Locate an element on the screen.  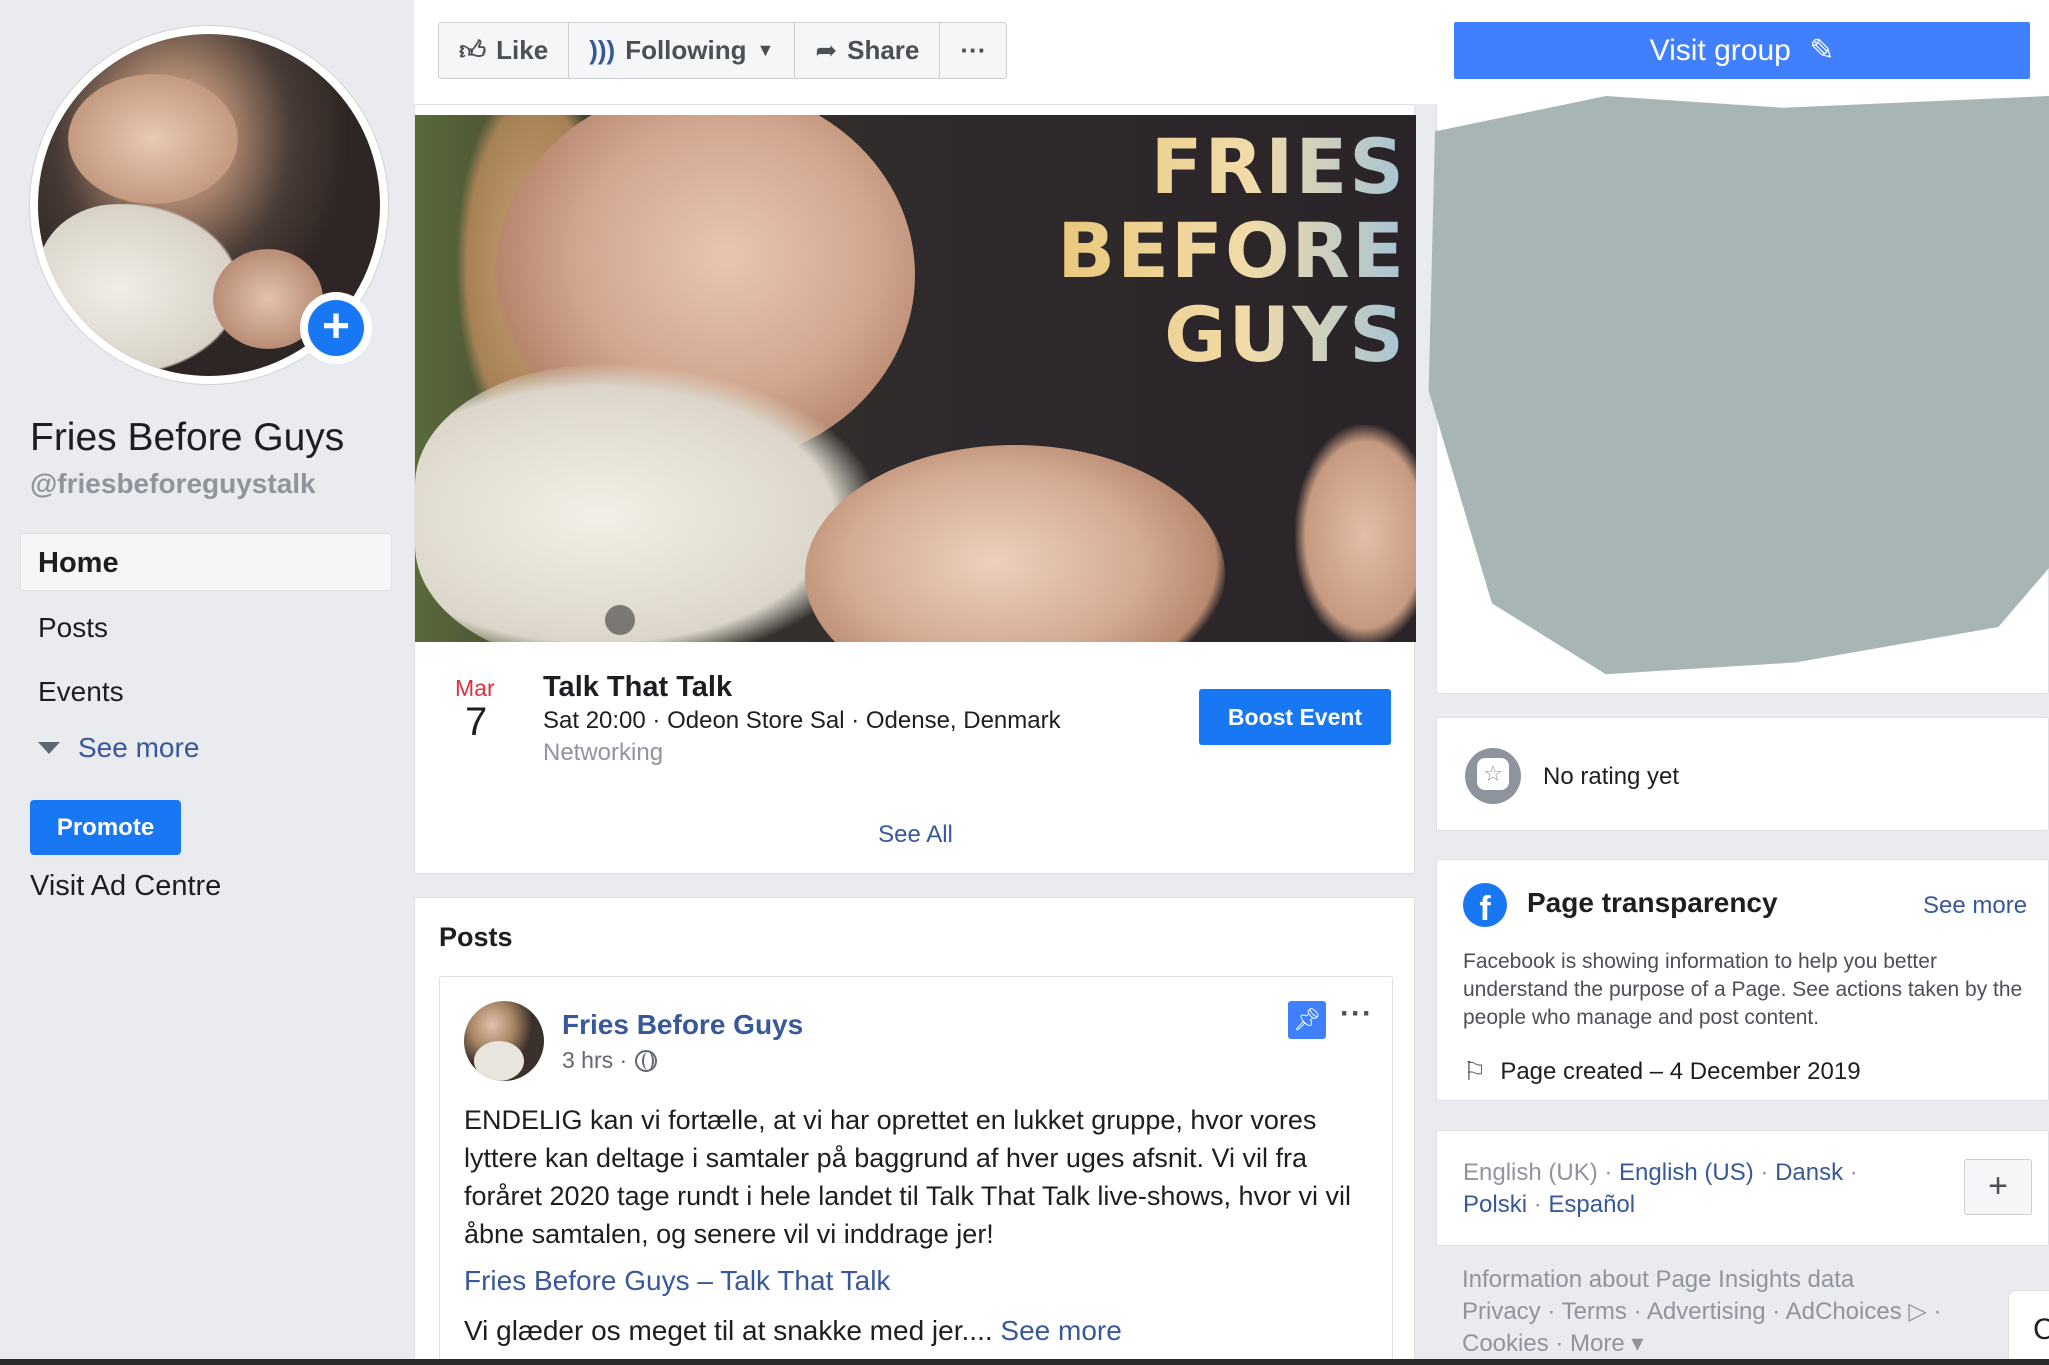
add-profile-photo-button: + is located at coordinates (336, 328).